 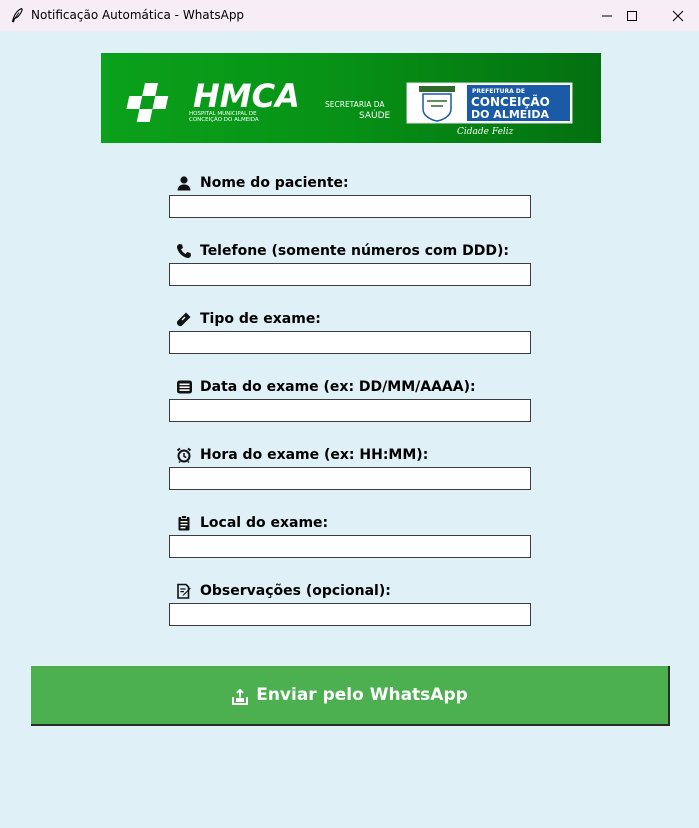 I want to click on exam-date-label-text: Data do exame (ex: DD/MM/AAAA):, so click(x=338, y=387).